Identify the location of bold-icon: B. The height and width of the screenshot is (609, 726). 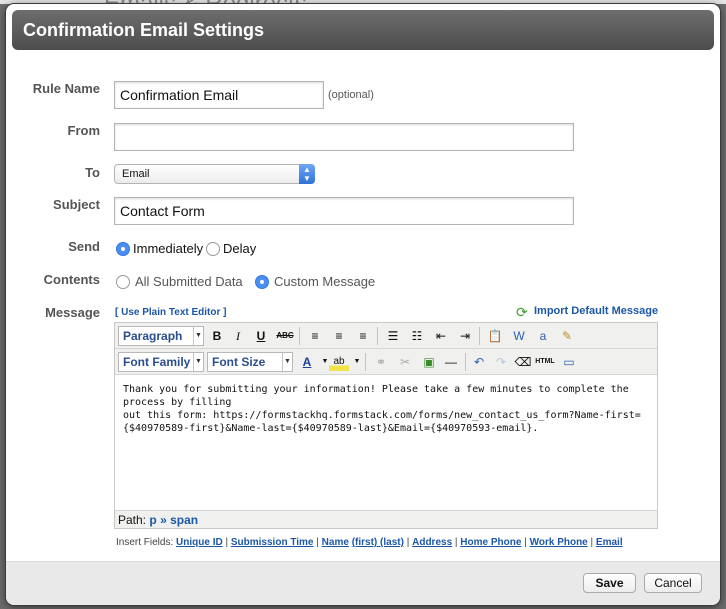
(217, 336).